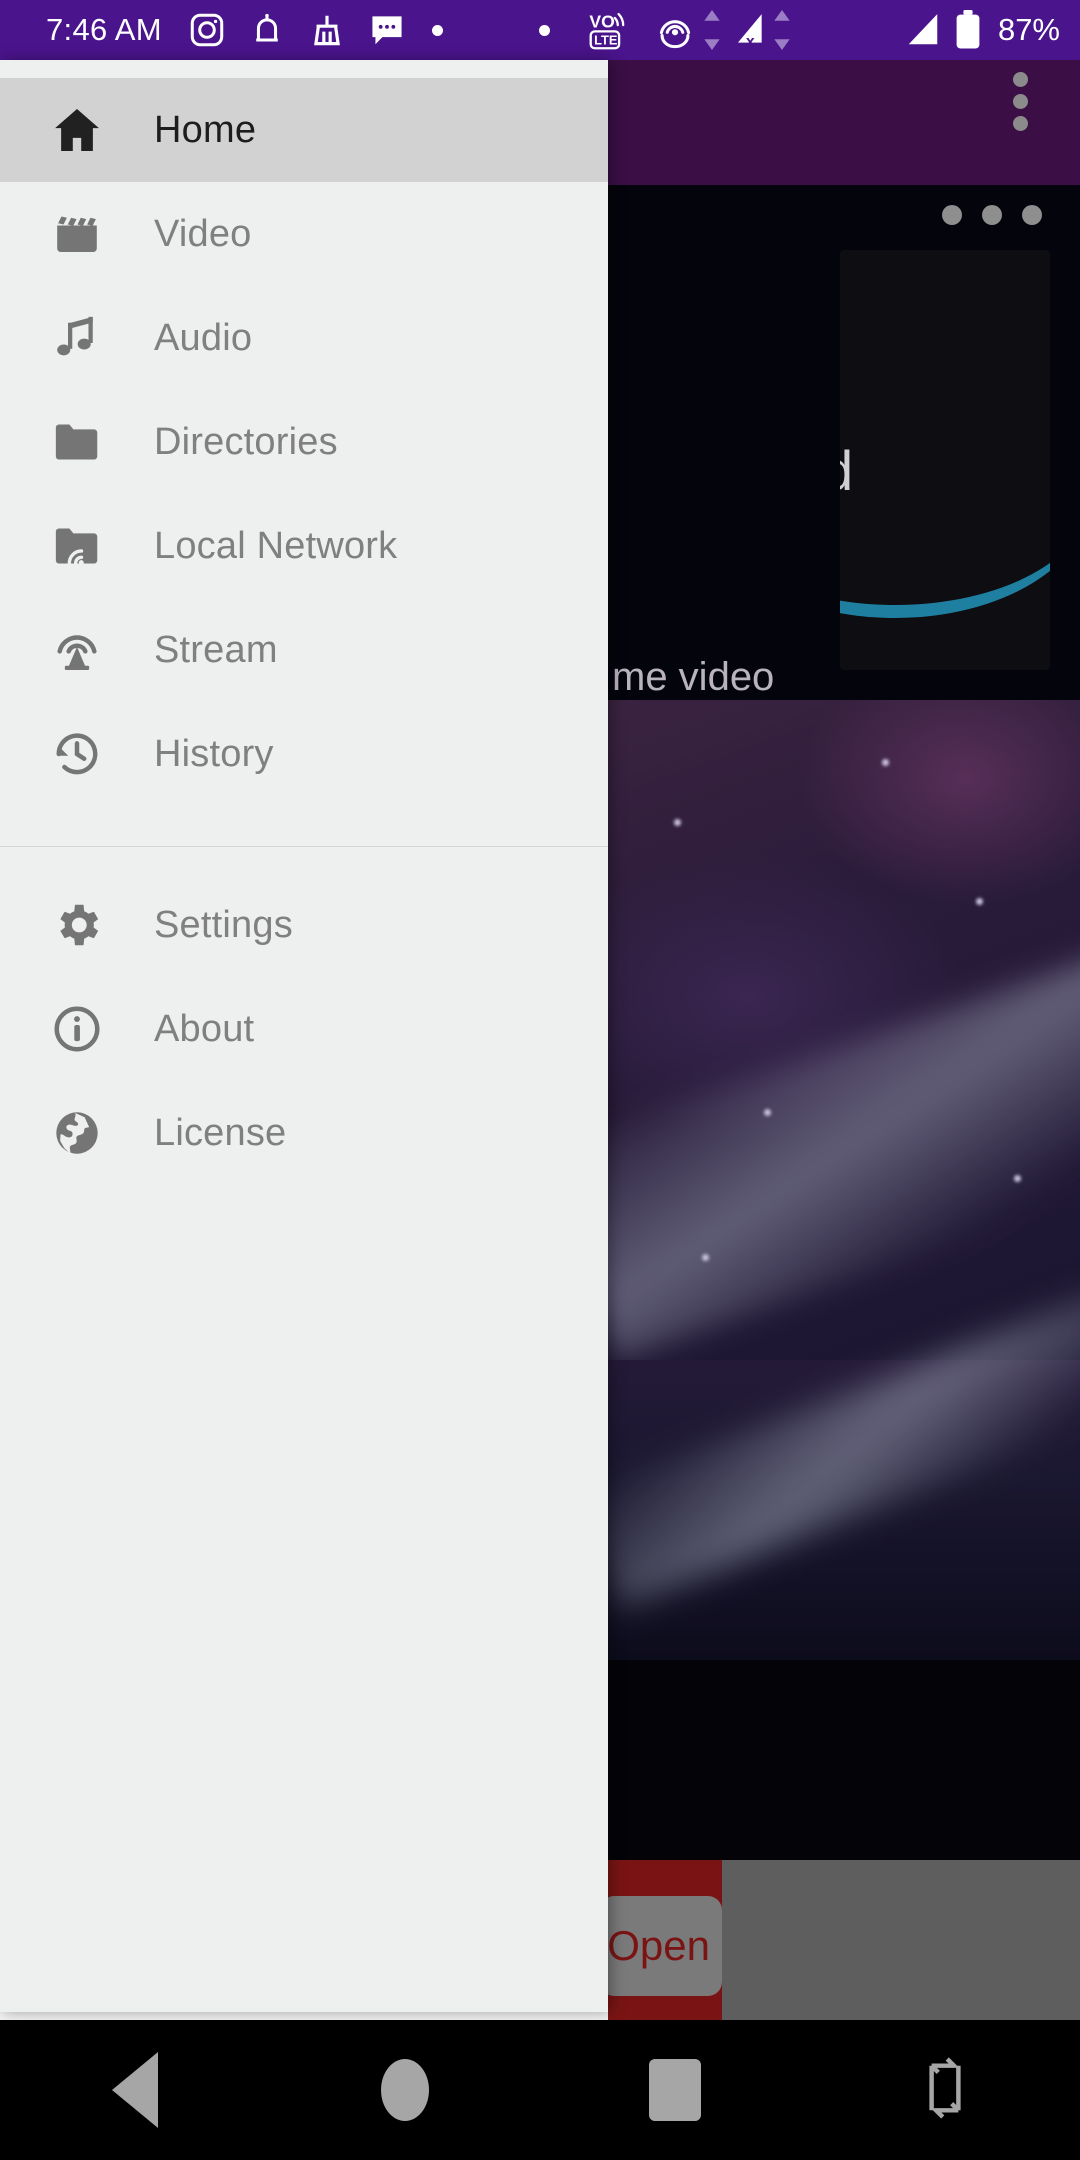 The image size is (1080, 2160). Describe the element at coordinates (204, 1028) in the screenshot. I see `drawer-label-about: About` at that location.